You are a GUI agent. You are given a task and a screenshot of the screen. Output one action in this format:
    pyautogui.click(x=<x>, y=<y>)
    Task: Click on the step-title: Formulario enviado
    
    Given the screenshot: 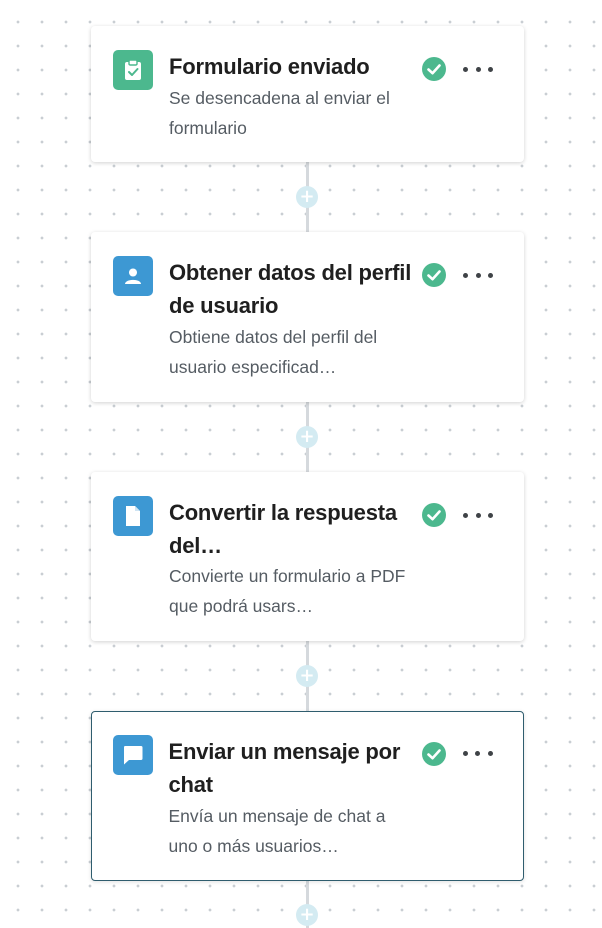 What is the action you would take?
    pyautogui.click(x=269, y=66)
    